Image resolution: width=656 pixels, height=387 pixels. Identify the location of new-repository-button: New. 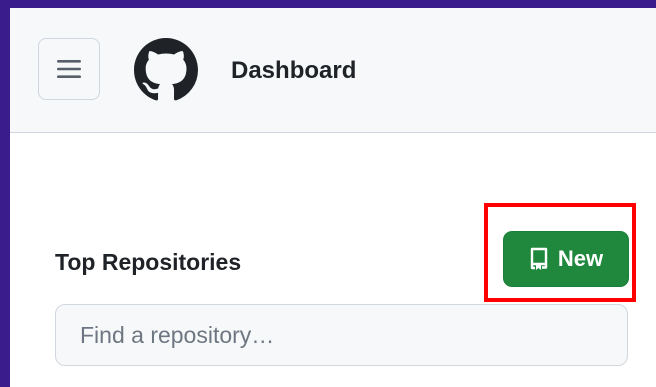
(566, 259).